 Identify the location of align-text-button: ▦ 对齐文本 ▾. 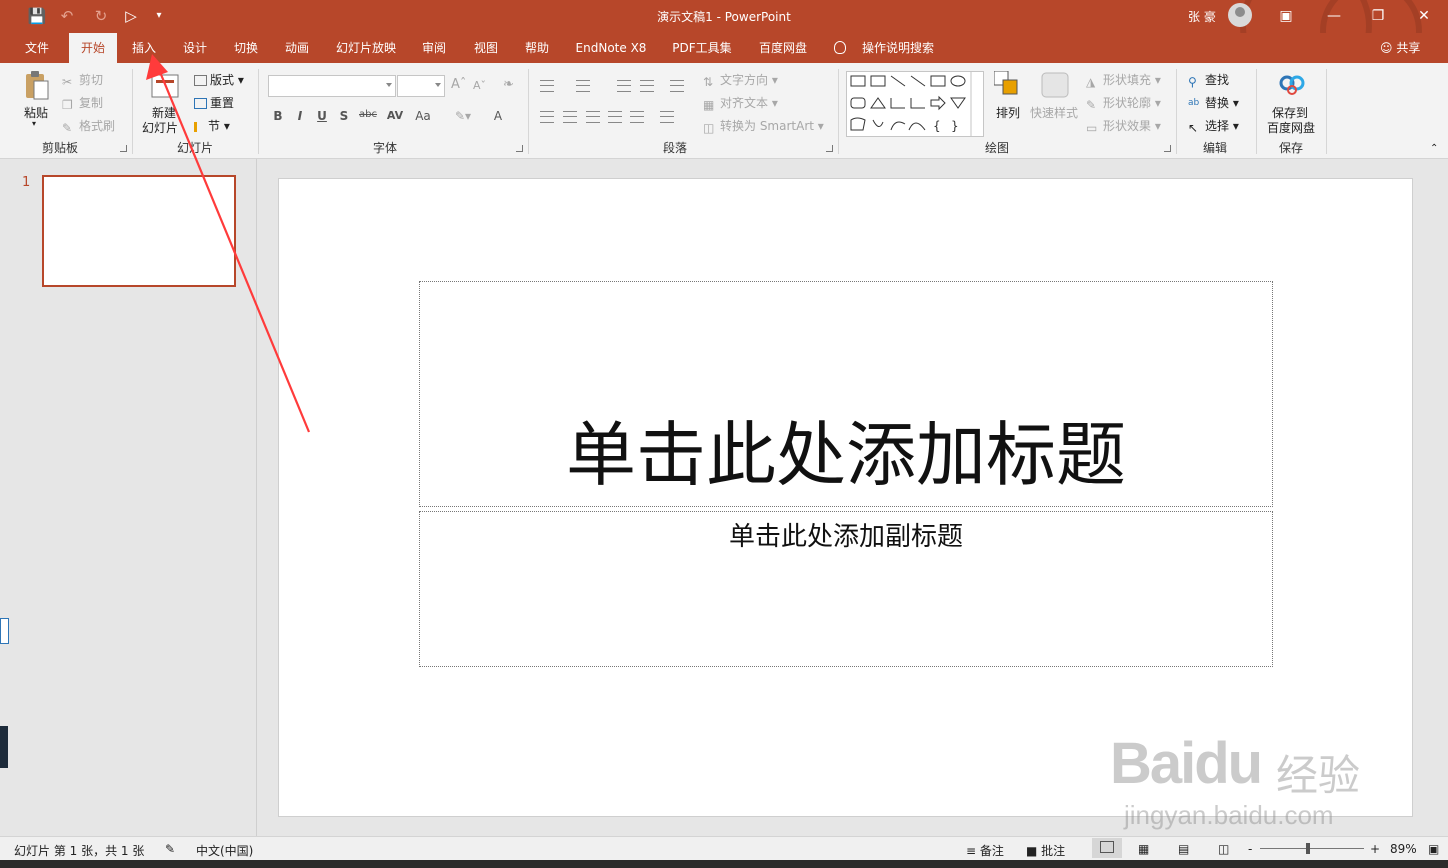
(740, 103).